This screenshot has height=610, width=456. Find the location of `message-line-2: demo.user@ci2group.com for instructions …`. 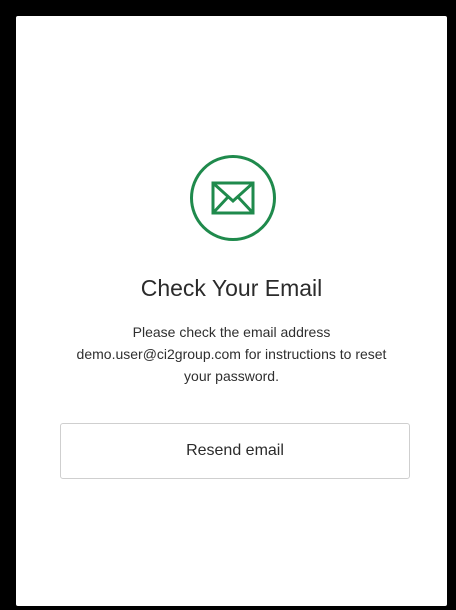

message-line-2: demo.user@ci2group.com for instructions … is located at coordinates (231, 354).